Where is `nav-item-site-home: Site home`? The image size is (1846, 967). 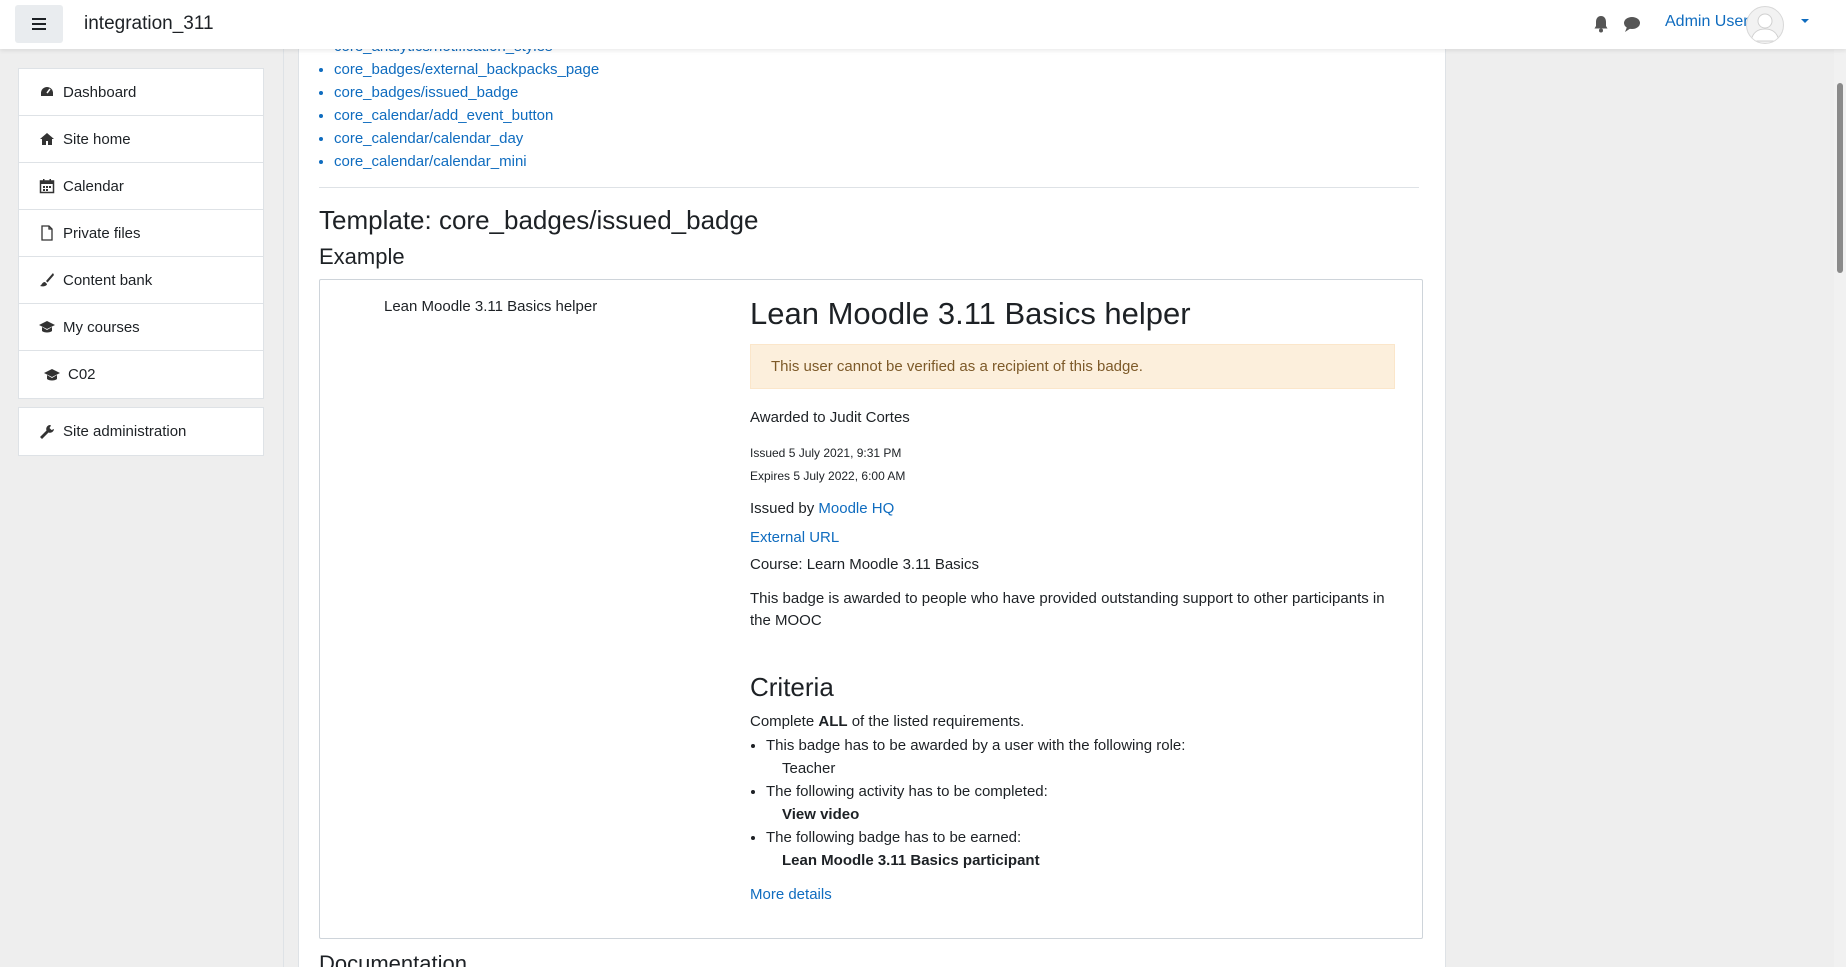 nav-item-site-home: Site home is located at coordinates (141, 139).